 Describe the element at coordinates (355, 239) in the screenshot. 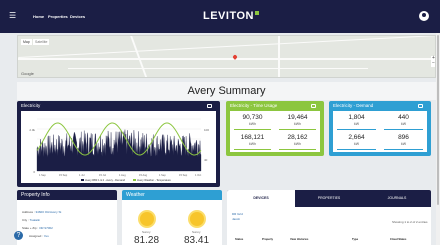

I see `column-header: Type` at that location.